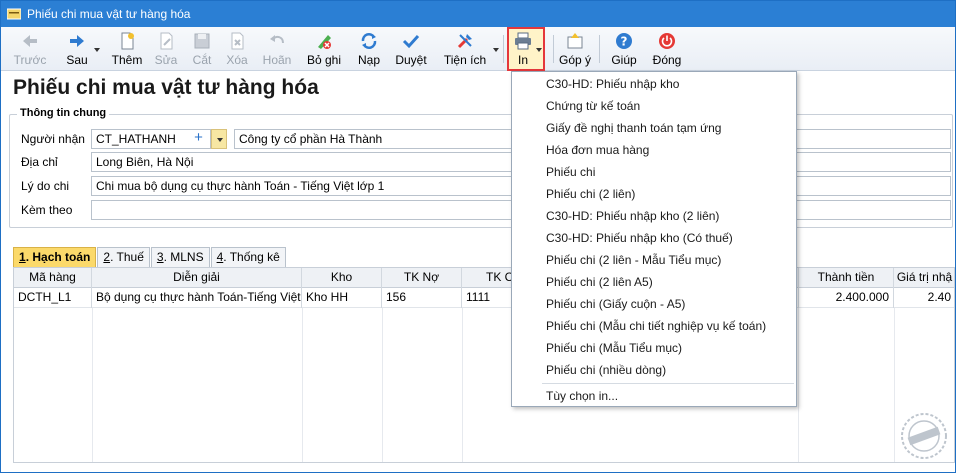 The image size is (956, 473). What do you see at coordinates (654, 260) in the screenshot?
I see `print-menu-item: Phiếu chi (2 liên - Mẫu Tiểu mục)` at bounding box center [654, 260].